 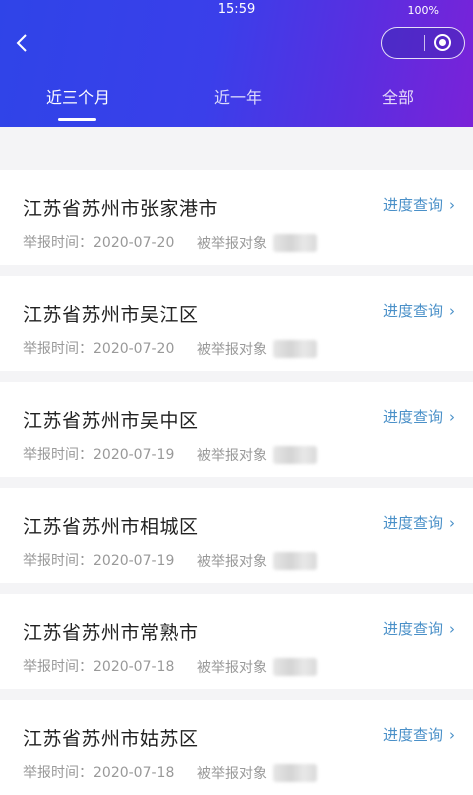 I want to click on report-card: 江苏省苏州市吴江区 进度查询 › 举报时间：2020-07-20 被举报对象, so click(x=236, y=323).